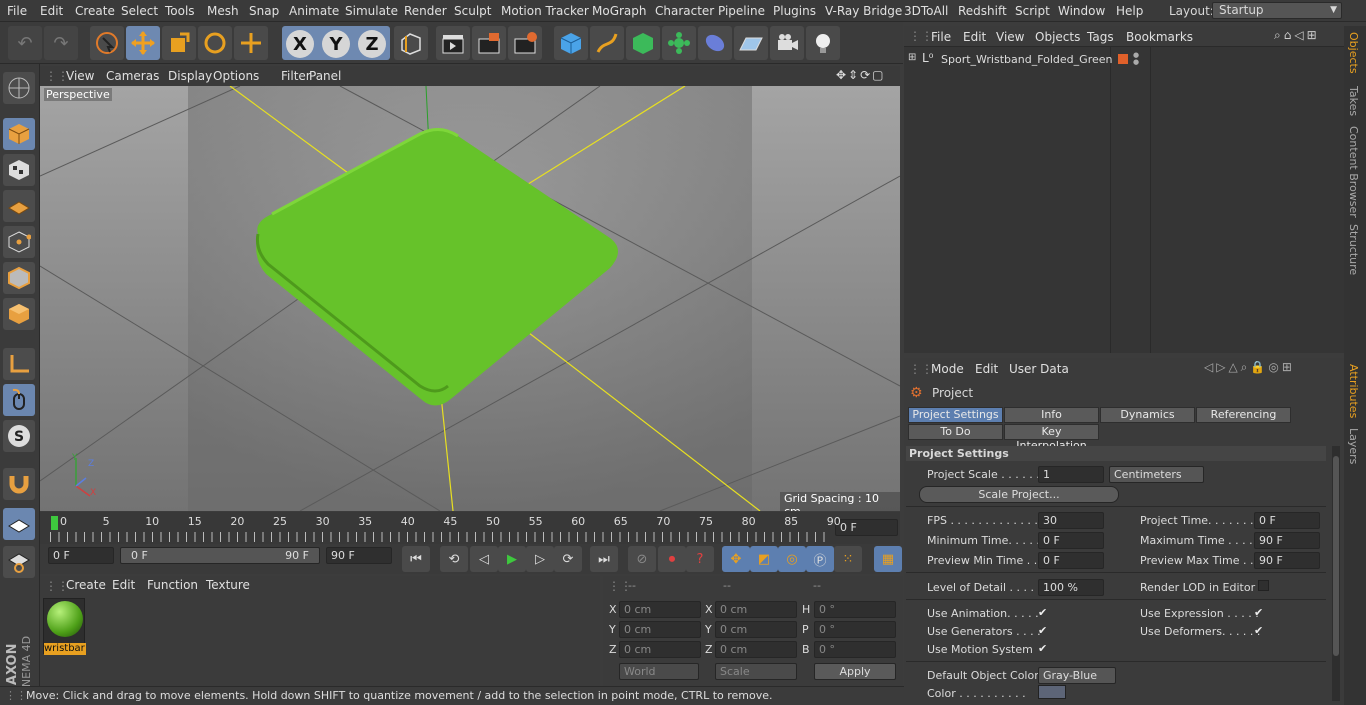 The height and width of the screenshot is (705, 1366). Describe the element at coordinates (820, 559) in the screenshot. I see `key-param-button: Ⓟ` at that location.